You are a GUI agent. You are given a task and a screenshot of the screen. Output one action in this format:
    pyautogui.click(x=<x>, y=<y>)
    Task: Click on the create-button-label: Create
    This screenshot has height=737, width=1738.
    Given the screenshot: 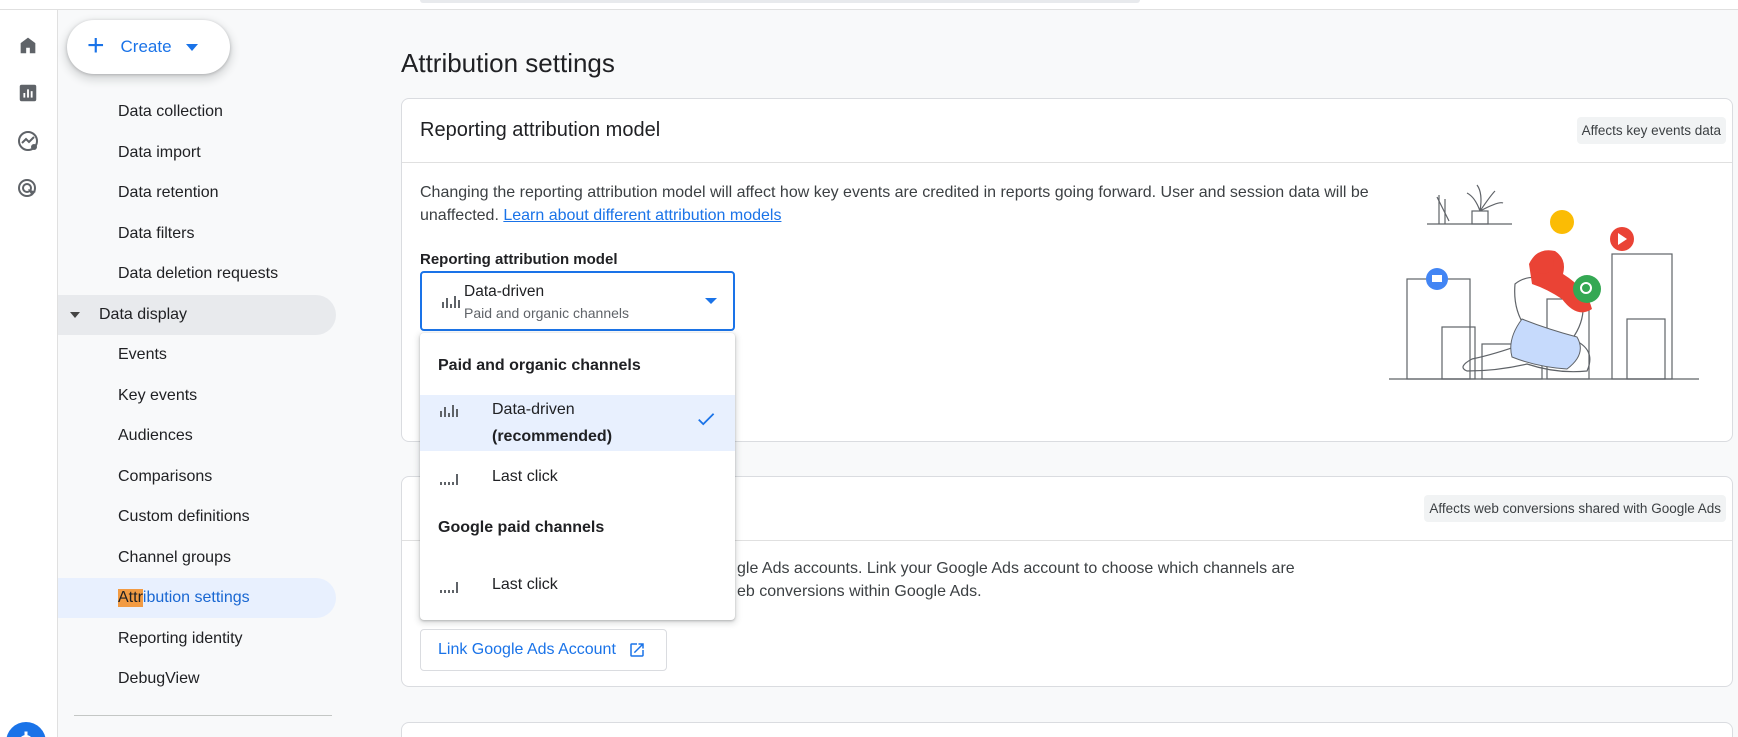 What is the action you would take?
    pyautogui.click(x=146, y=46)
    